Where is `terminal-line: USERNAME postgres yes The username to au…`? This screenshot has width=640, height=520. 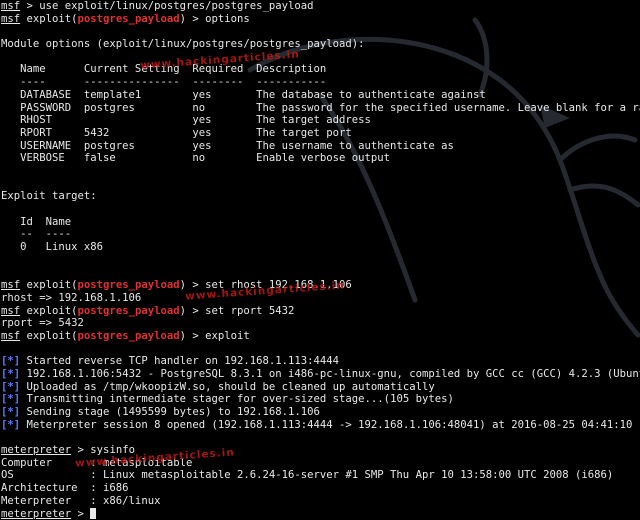 terminal-line: USERNAME postgres yes The username to au… is located at coordinates (320, 146).